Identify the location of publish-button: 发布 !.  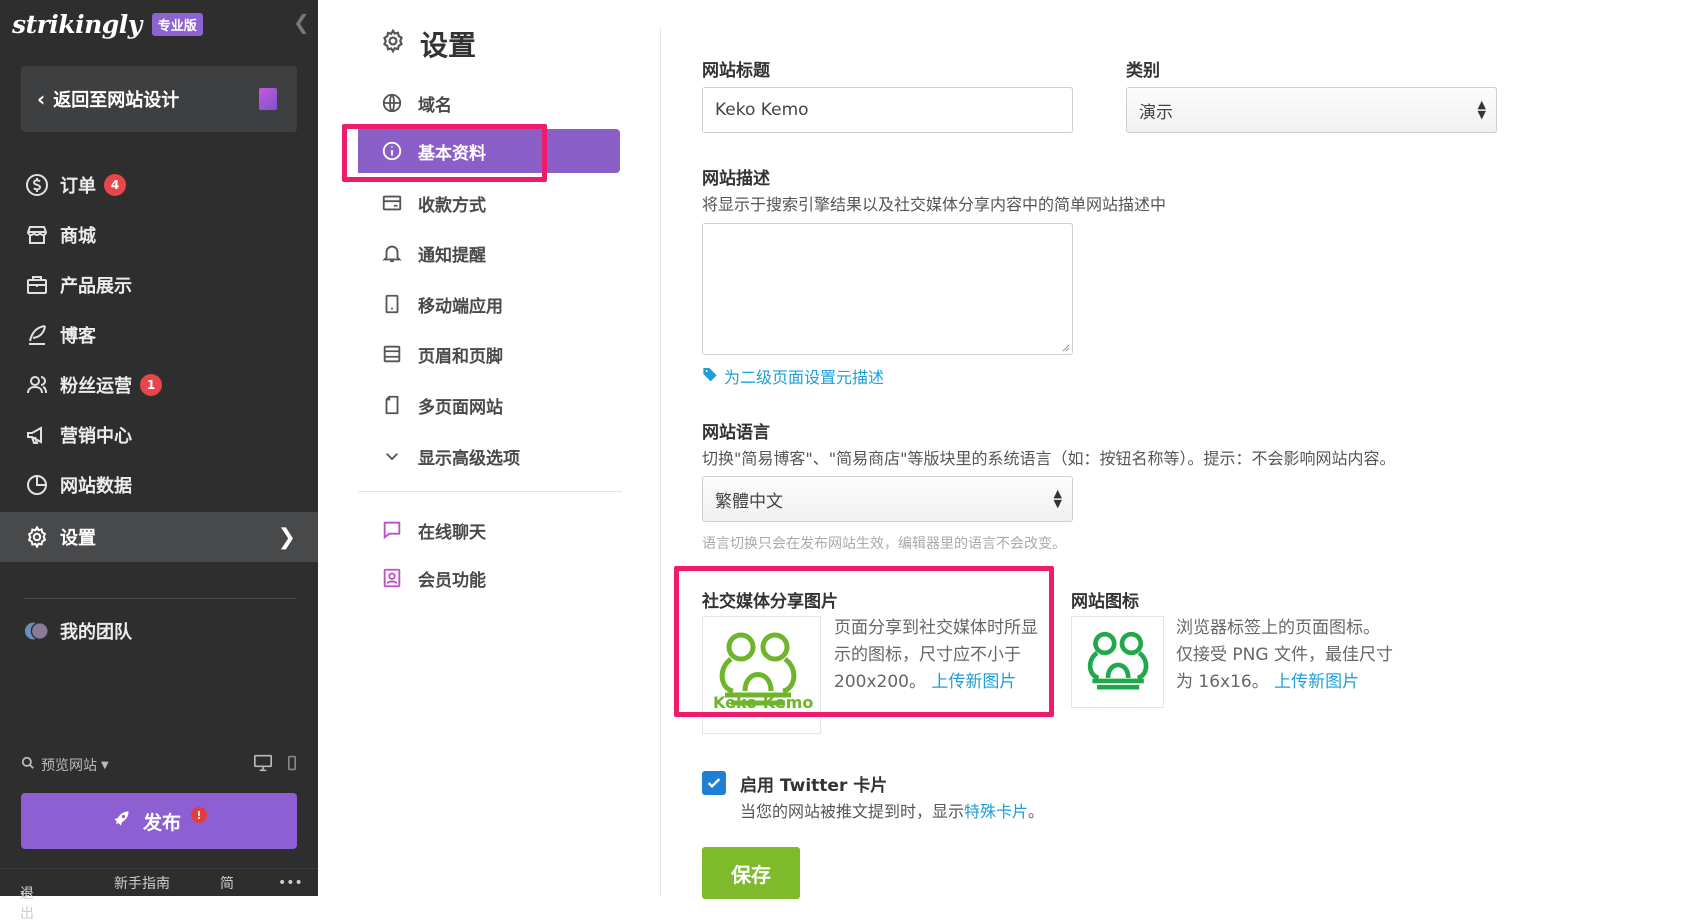
(159, 821).